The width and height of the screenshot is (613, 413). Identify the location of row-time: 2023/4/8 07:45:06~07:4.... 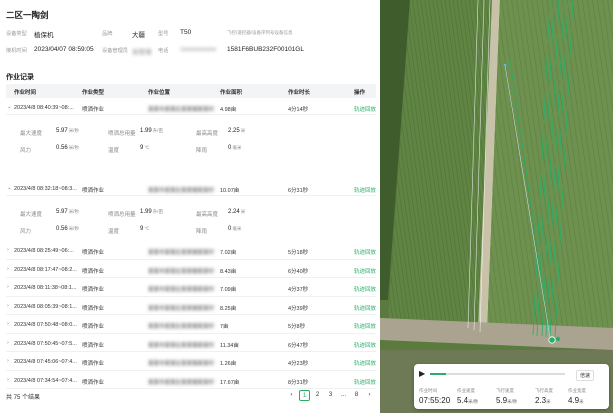
(45, 362).